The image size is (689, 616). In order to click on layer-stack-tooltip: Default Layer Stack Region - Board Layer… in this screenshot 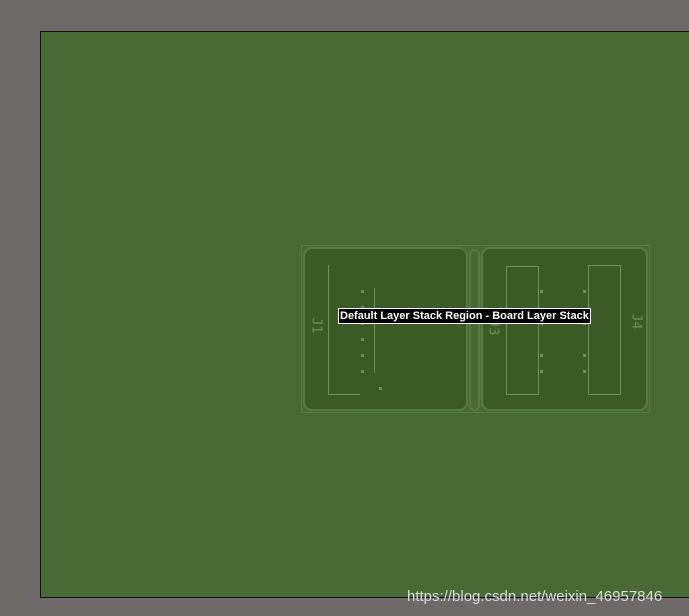, I will do `click(464, 316)`.